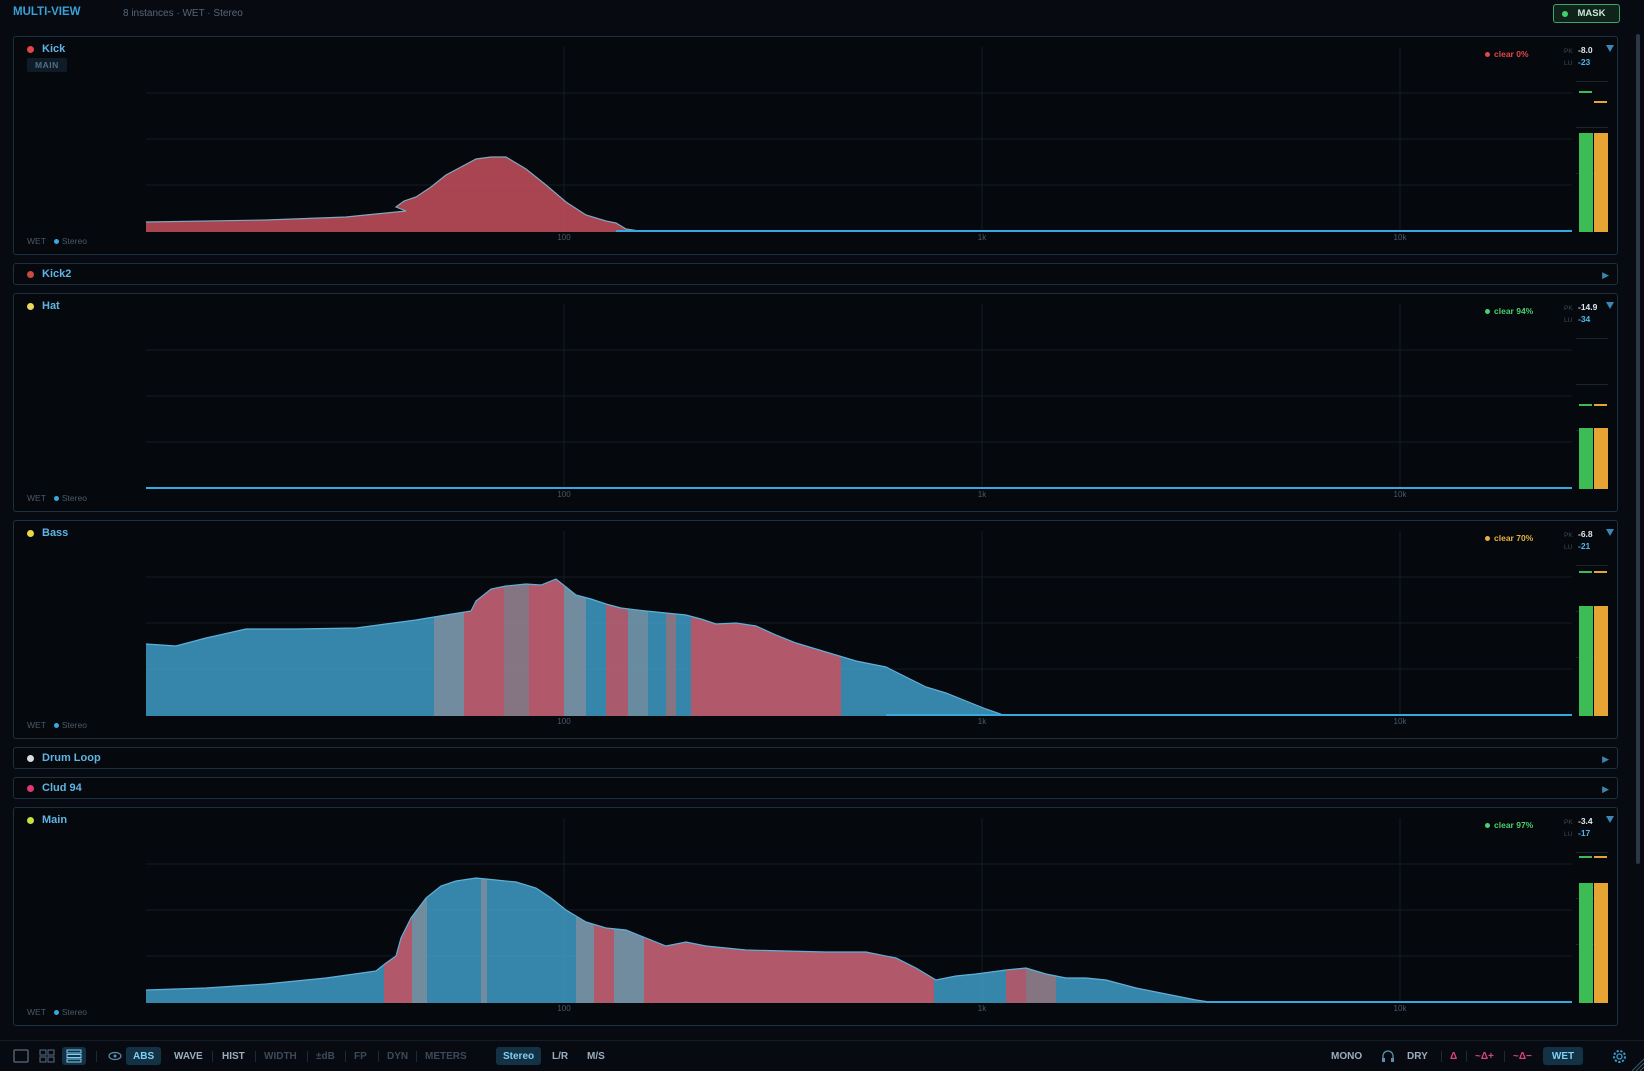  Describe the element at coordinates (188, 1056) in the screenshot. I see `mode-wave-button: WAVE` at that location.